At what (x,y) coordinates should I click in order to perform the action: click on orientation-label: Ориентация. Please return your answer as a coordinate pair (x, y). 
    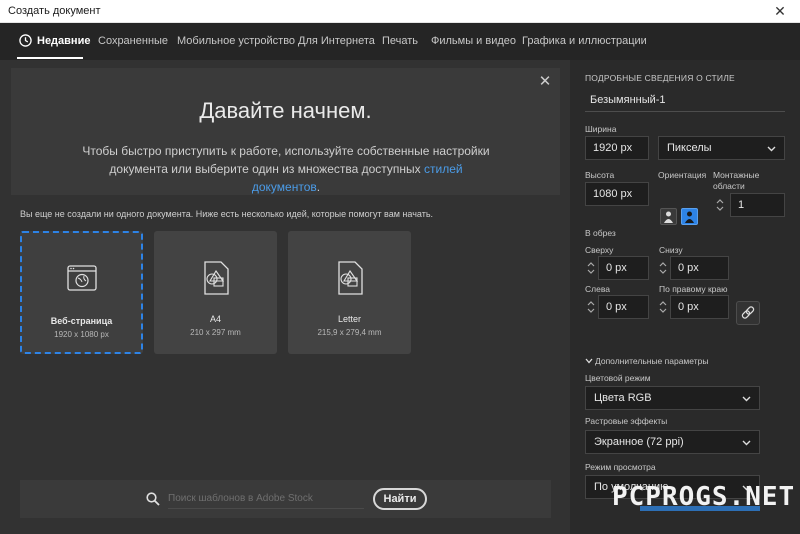
    Looking at the image, I should click on (682, 175).